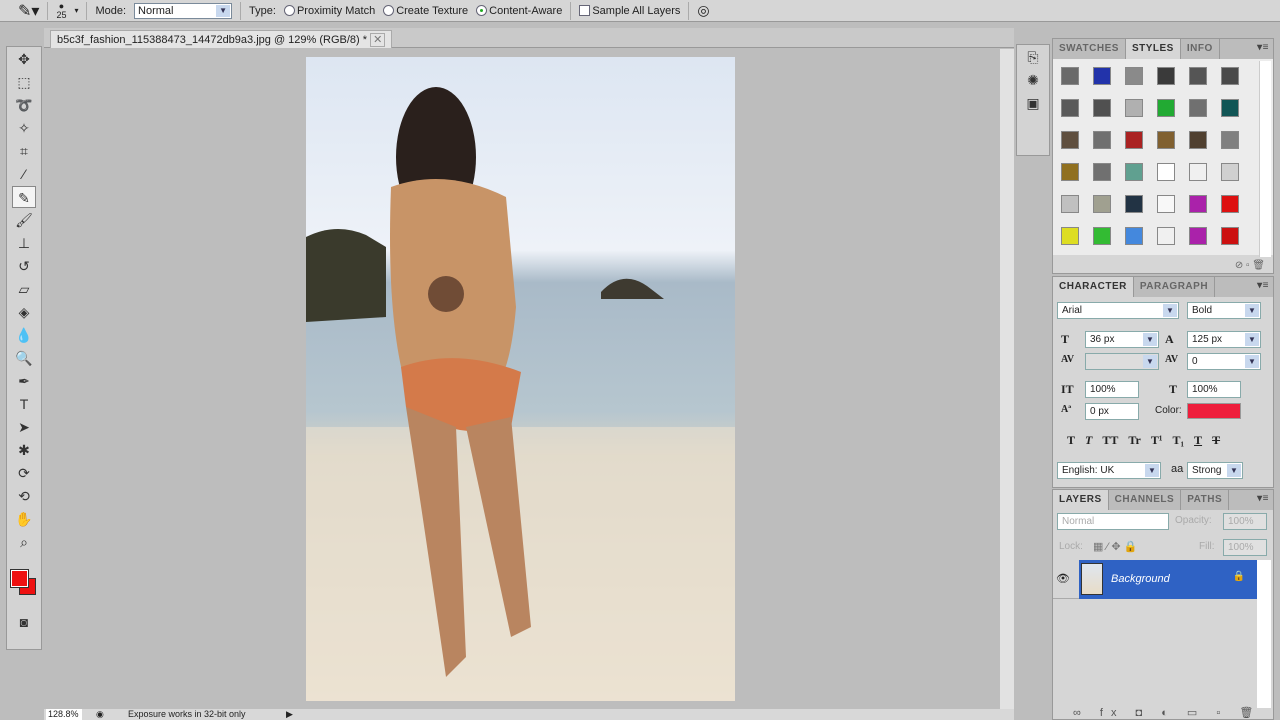  What do you see at coordinates (1216, 440) in the screenshot?
I see `strikethrough-button: T` at bounding box center [1216, 440].